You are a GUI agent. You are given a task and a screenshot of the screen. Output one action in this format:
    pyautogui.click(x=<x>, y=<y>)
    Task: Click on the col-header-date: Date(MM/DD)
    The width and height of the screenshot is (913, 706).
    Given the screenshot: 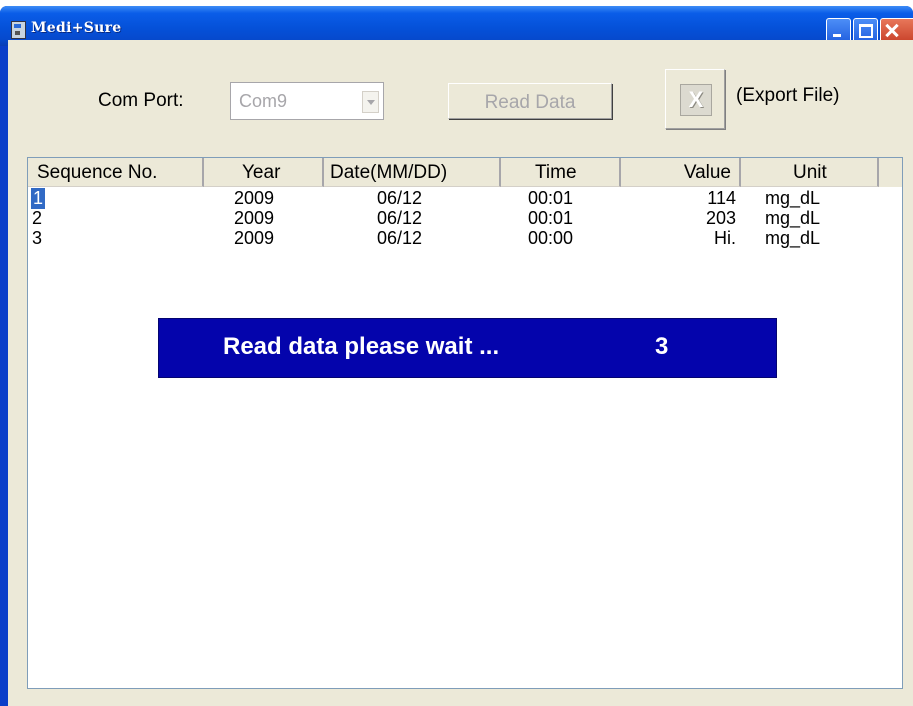 What is the action you would take?
    pyautogui.click(x=412, y=172)
    